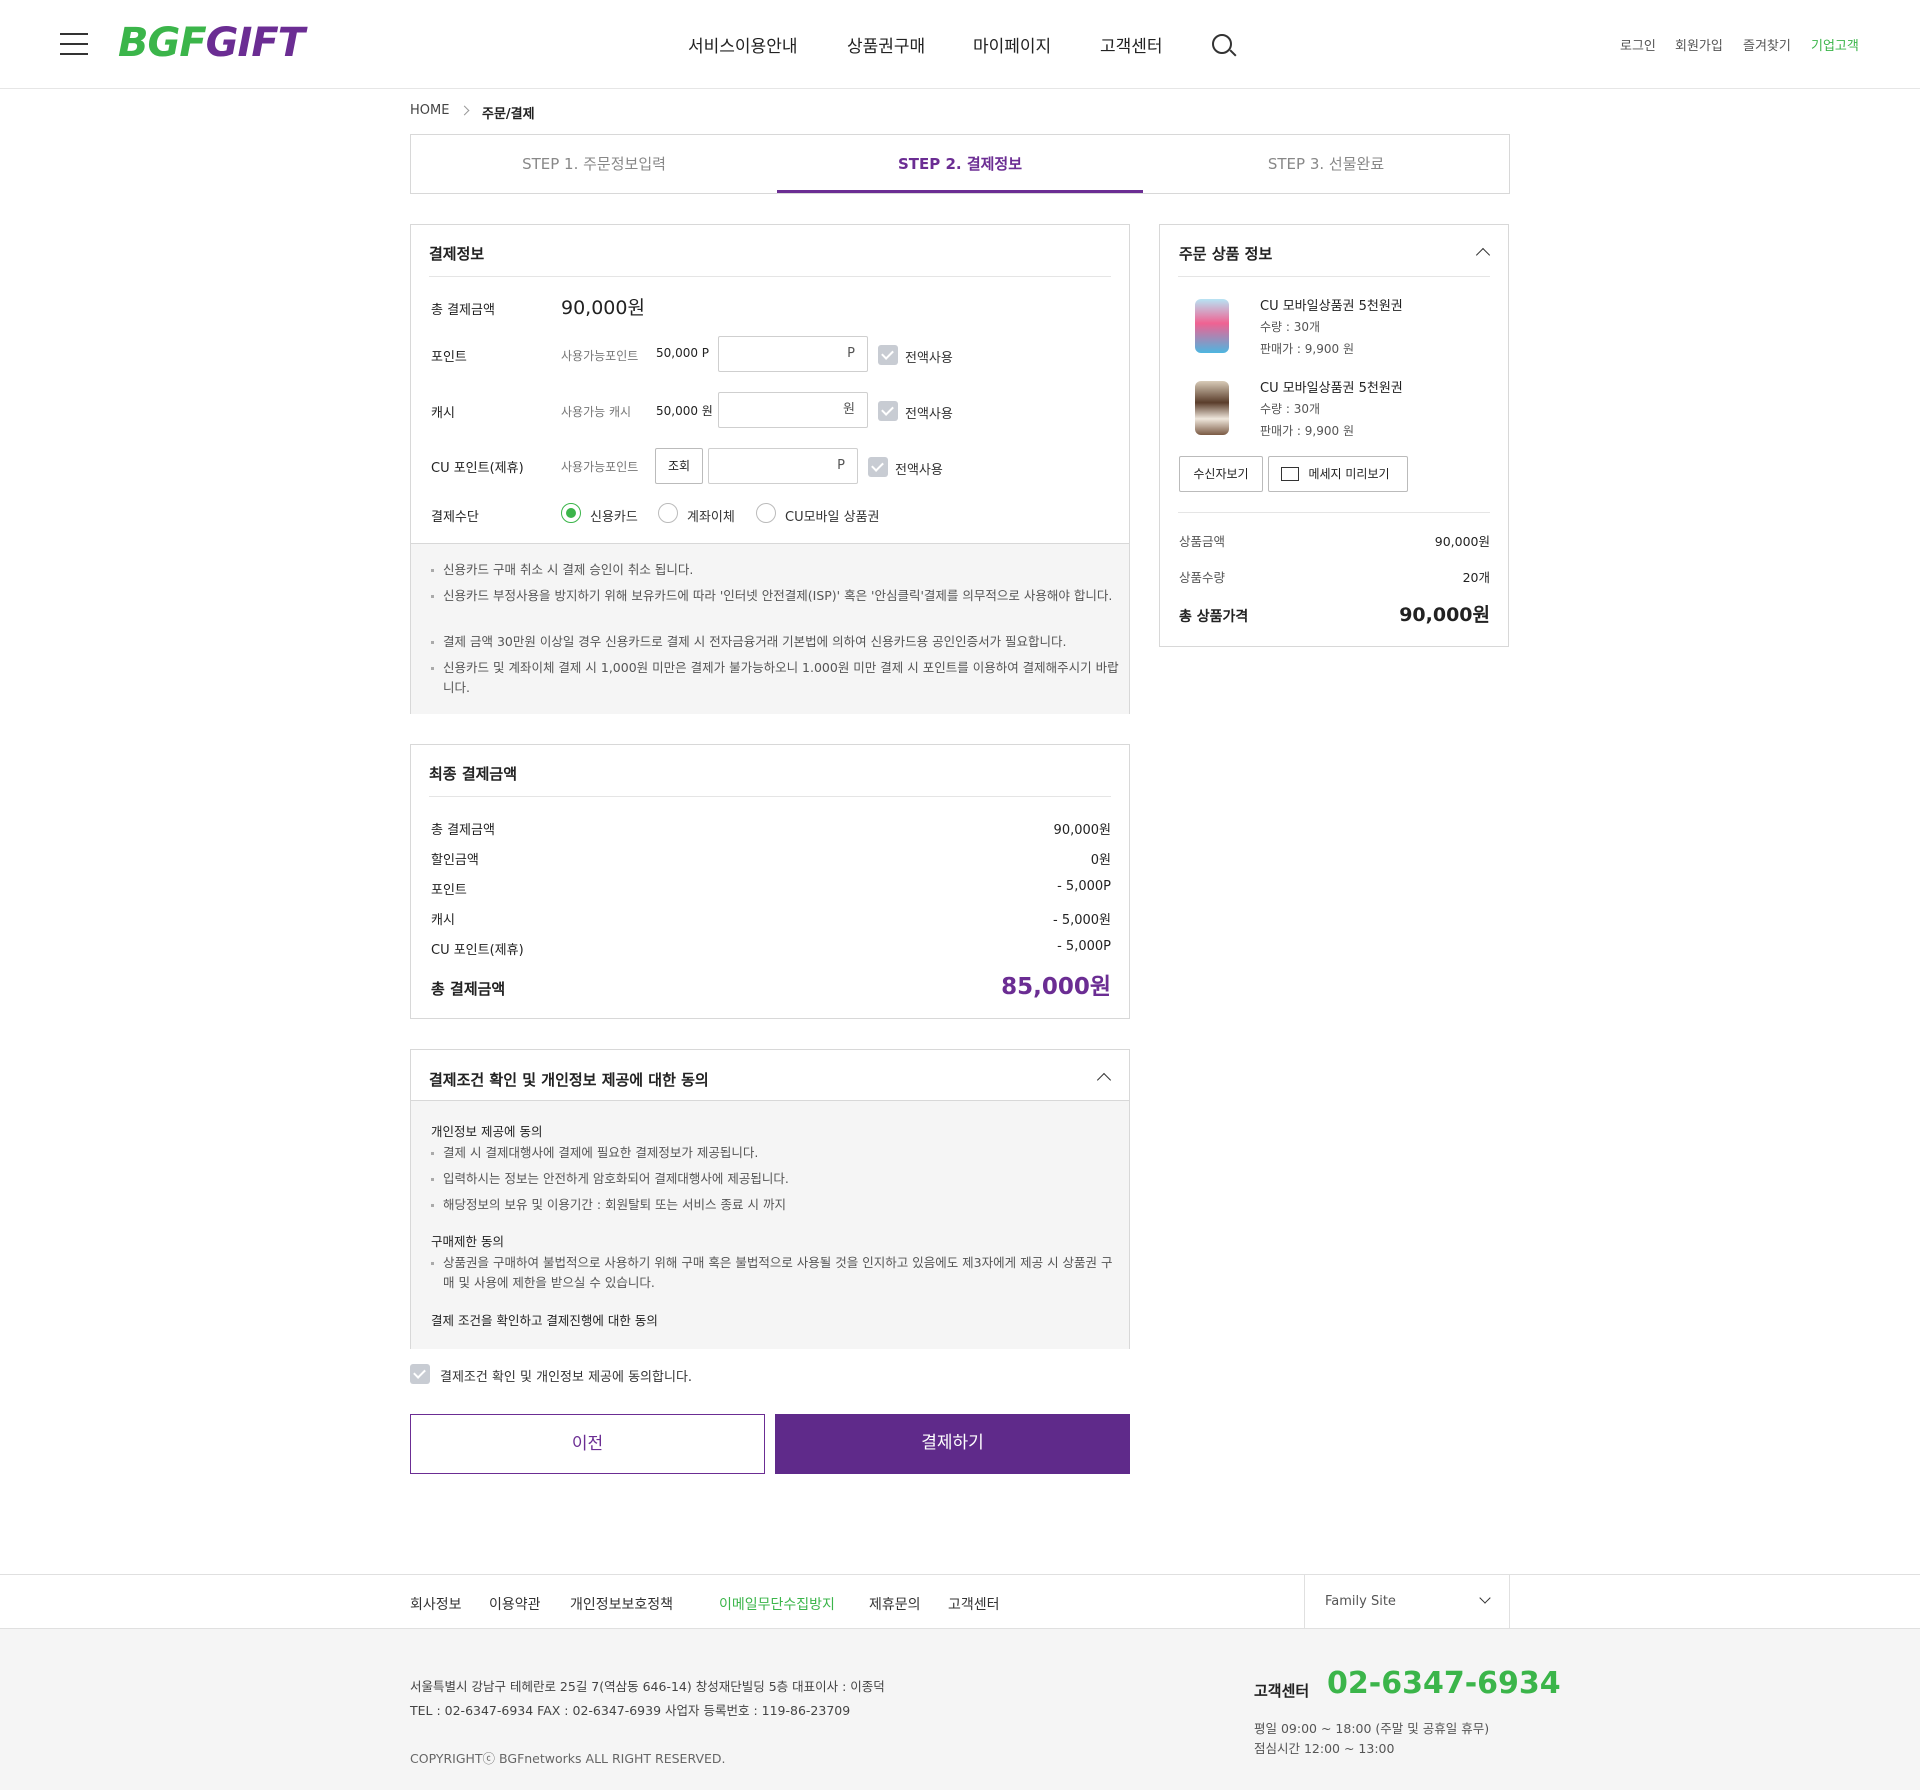 The image size is (1920, 1790). Describe the element at coordinates (1084, 886) in the screenshot. I see `final-row-value: - 5,000P` at that location.